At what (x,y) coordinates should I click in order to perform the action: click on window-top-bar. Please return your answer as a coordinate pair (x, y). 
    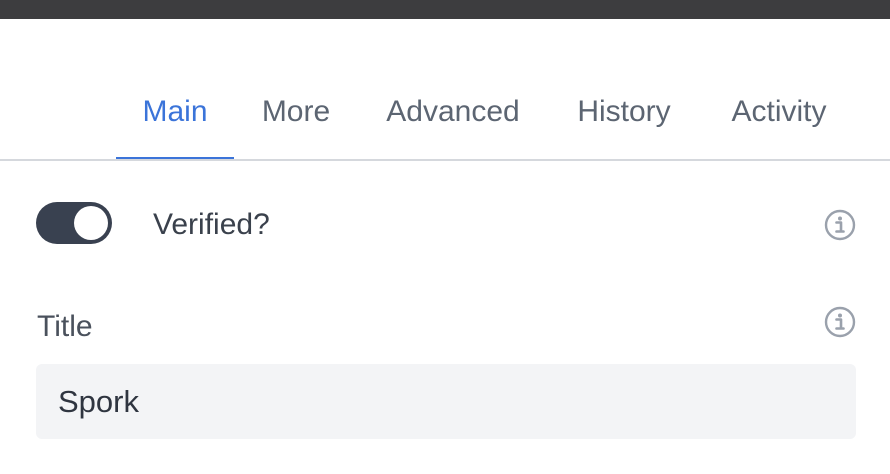
    Looking at the image, I should click on (445, 9).